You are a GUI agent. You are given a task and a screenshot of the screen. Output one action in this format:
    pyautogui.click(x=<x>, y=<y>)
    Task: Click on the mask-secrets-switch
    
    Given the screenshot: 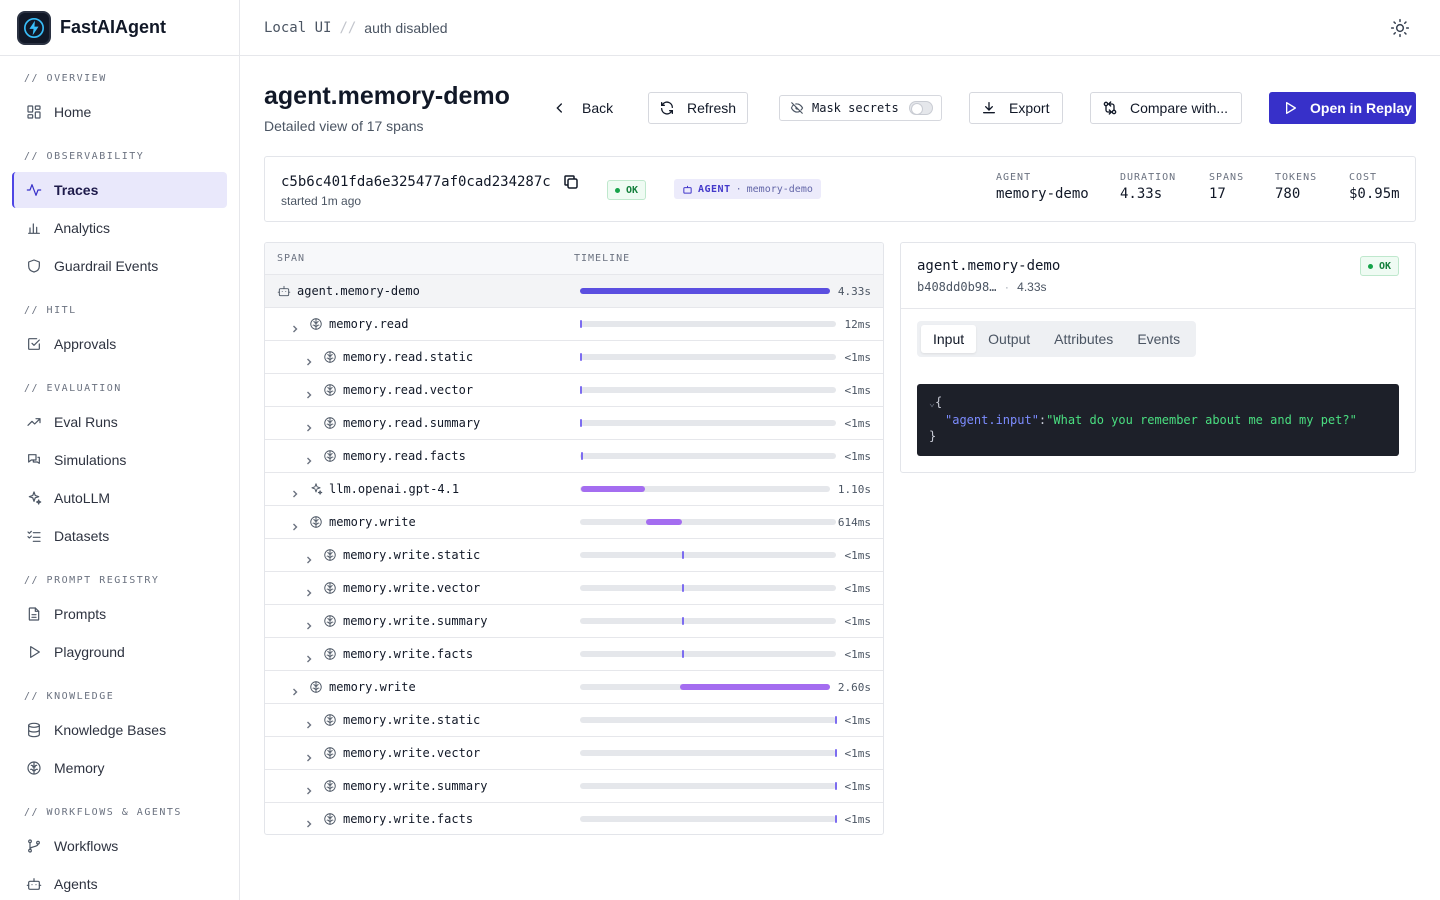 What is the action you would take?
    pyautogui.click(x=920, y=108)
    